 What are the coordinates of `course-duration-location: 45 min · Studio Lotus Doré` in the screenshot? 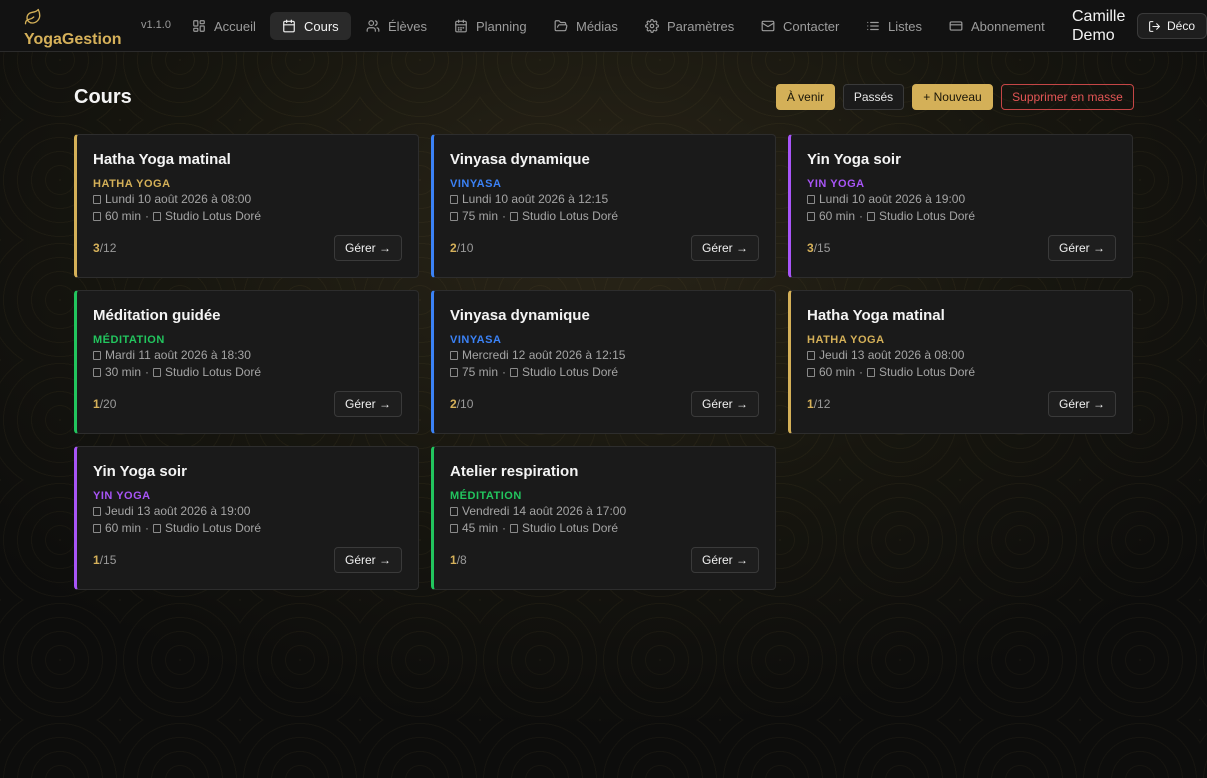 It's located at (534, 528).